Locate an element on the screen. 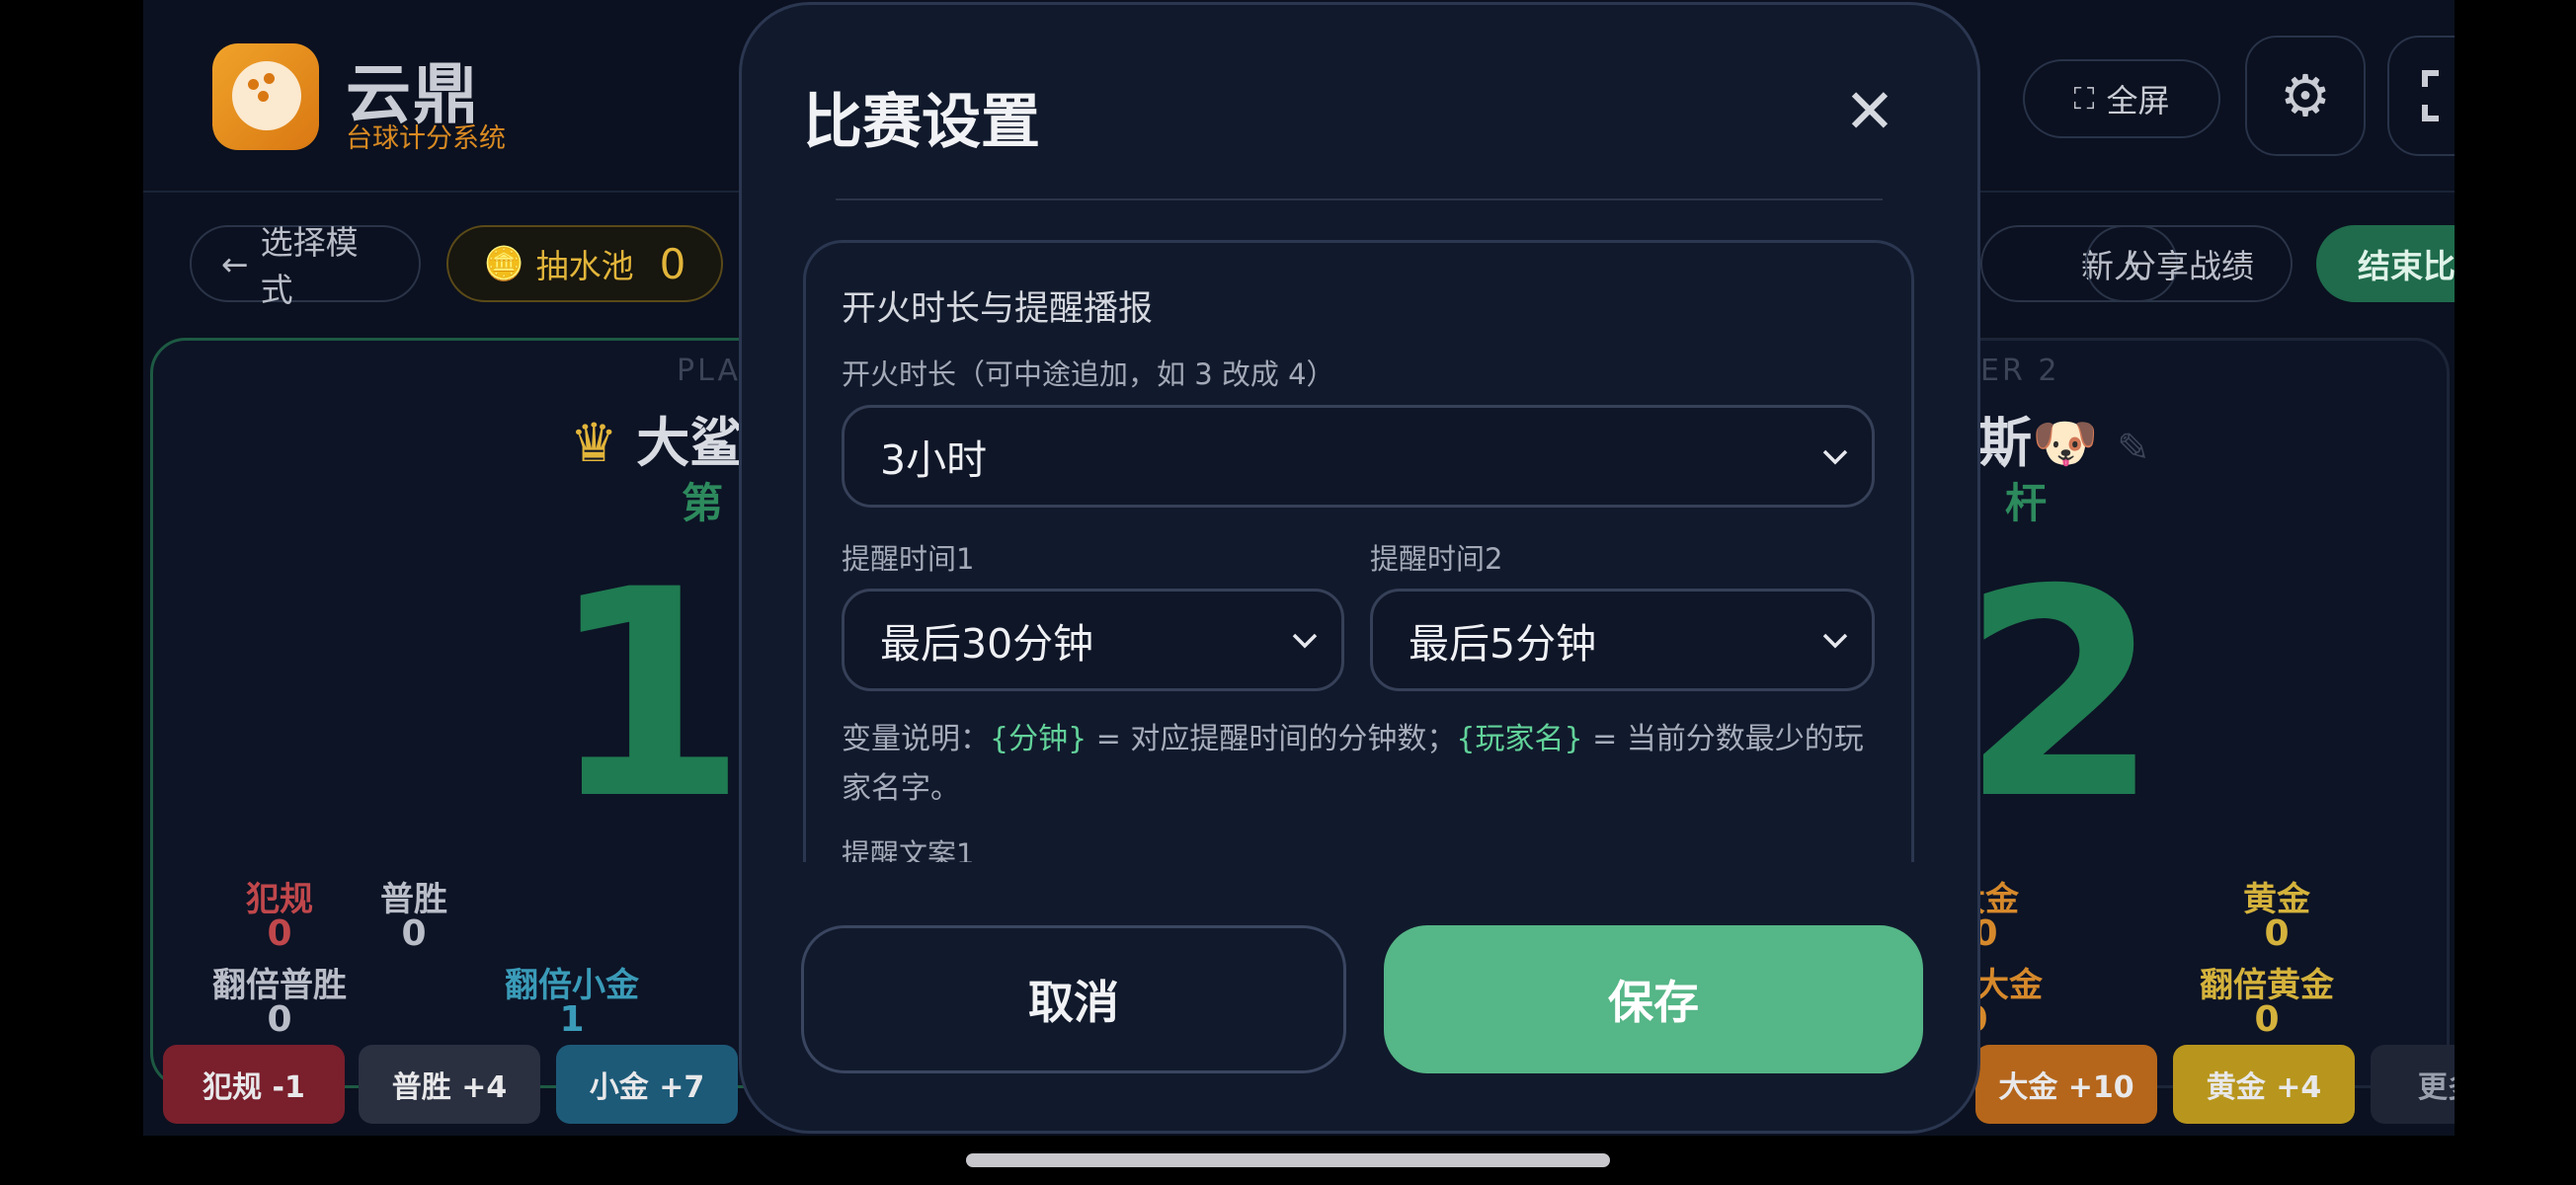  variable-minutes: {分钟} is located at coordinates (1038, 739).